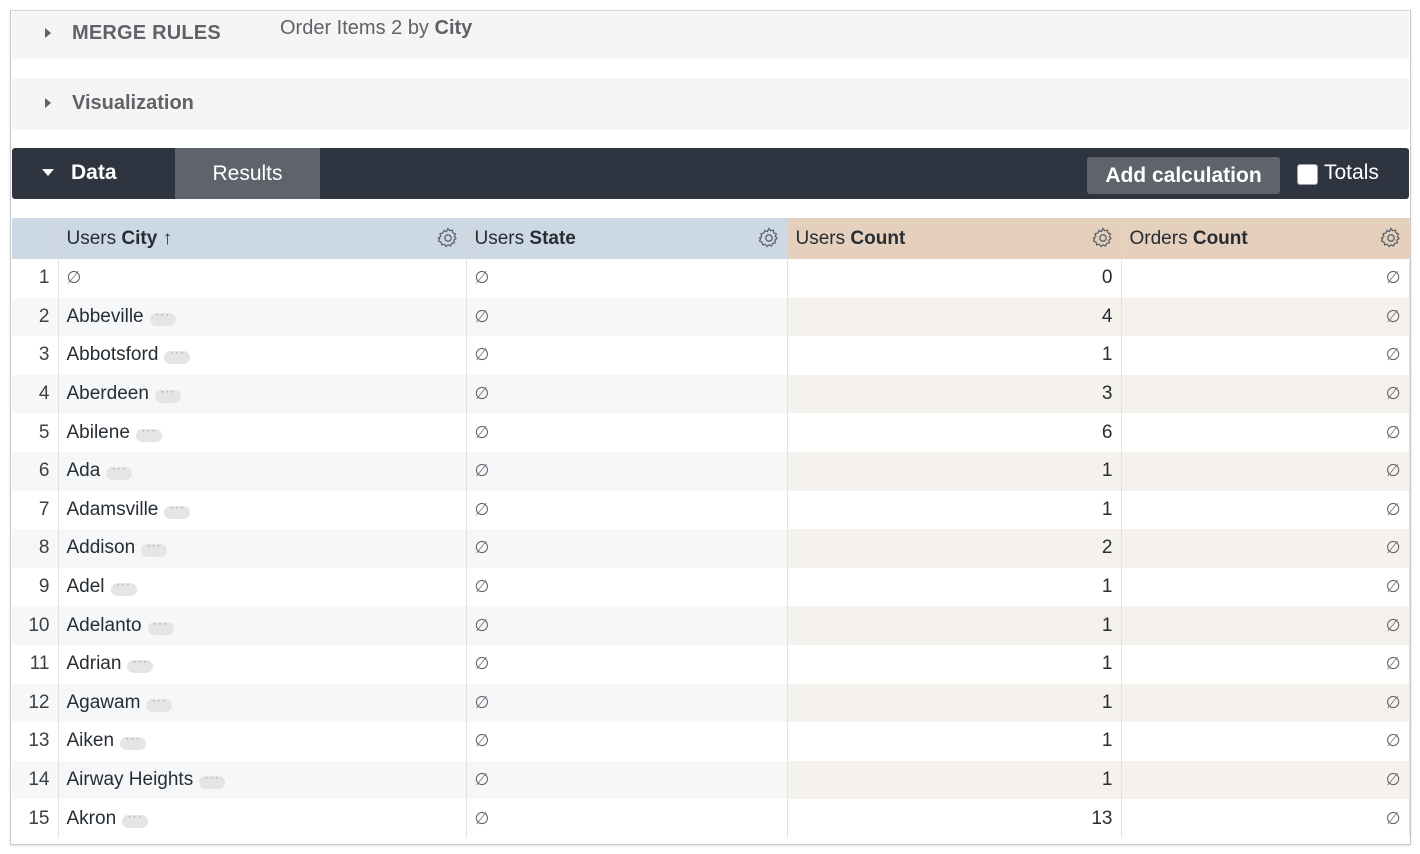  What do you see at coordinates (262, 432) in the screenshot?
I see `cell-users-city: Abilene` at bounding box center [262, 432].